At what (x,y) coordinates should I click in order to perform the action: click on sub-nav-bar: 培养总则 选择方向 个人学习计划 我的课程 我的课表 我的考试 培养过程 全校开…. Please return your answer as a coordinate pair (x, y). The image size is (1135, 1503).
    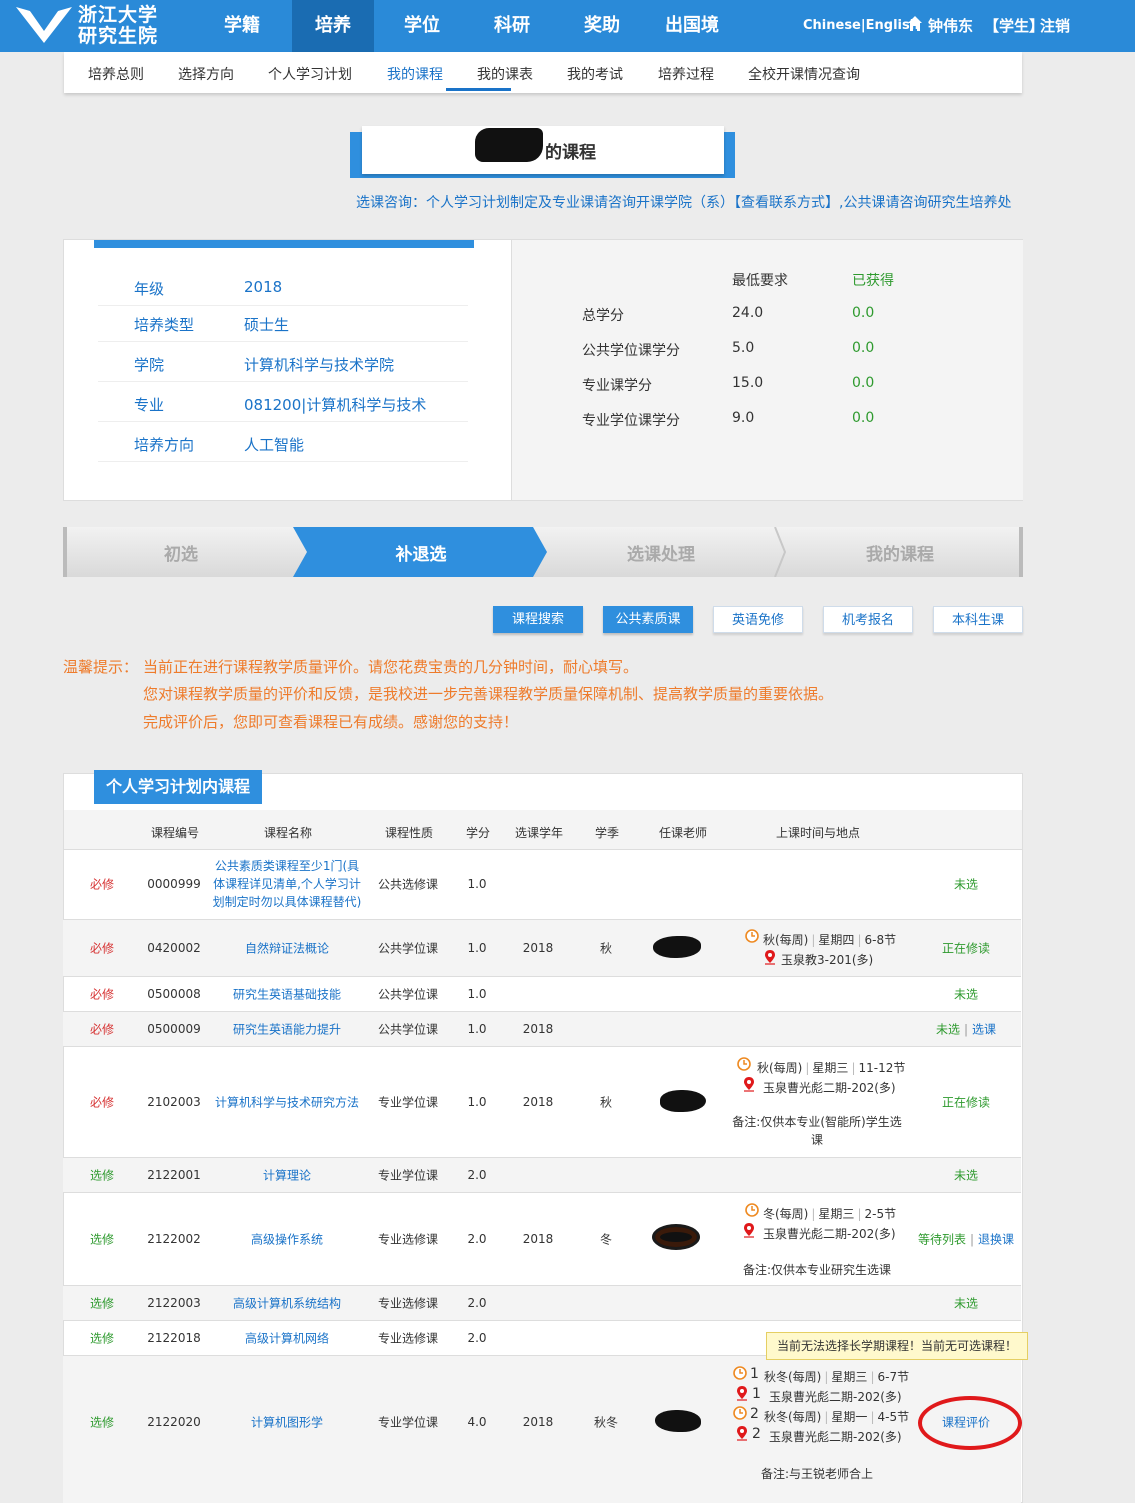
    Looking at the image, I should click on (543, 72).